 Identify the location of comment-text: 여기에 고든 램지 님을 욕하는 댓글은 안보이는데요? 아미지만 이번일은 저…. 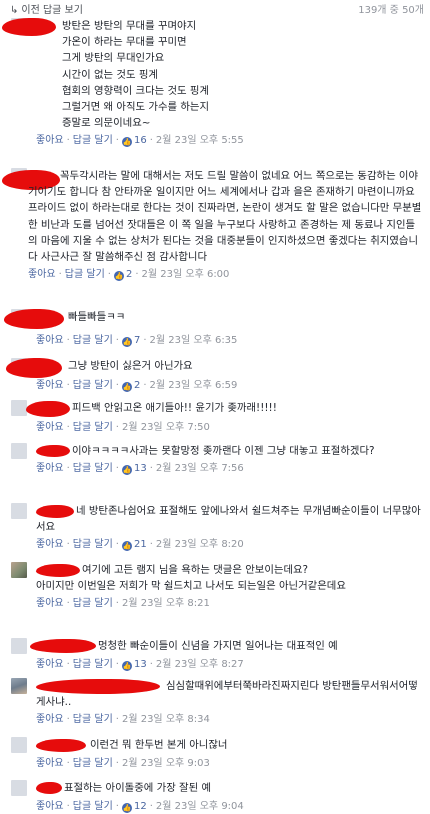
(191, 578).